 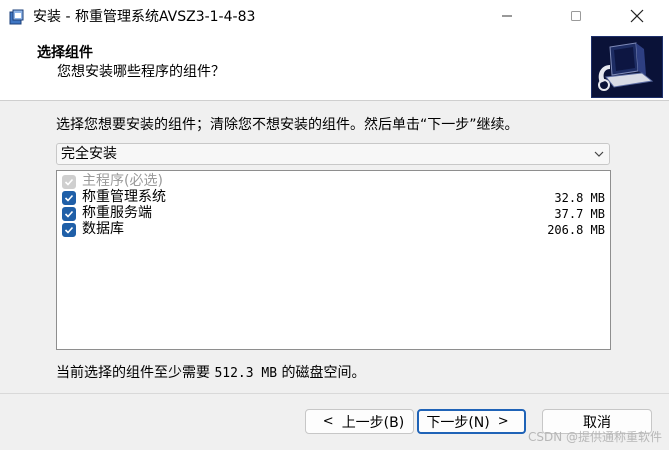 What do you see at coordinates (458, 422) in the screenshot?
I see `next-button-label: 下一步(N)` at bounding box center [458, 422].